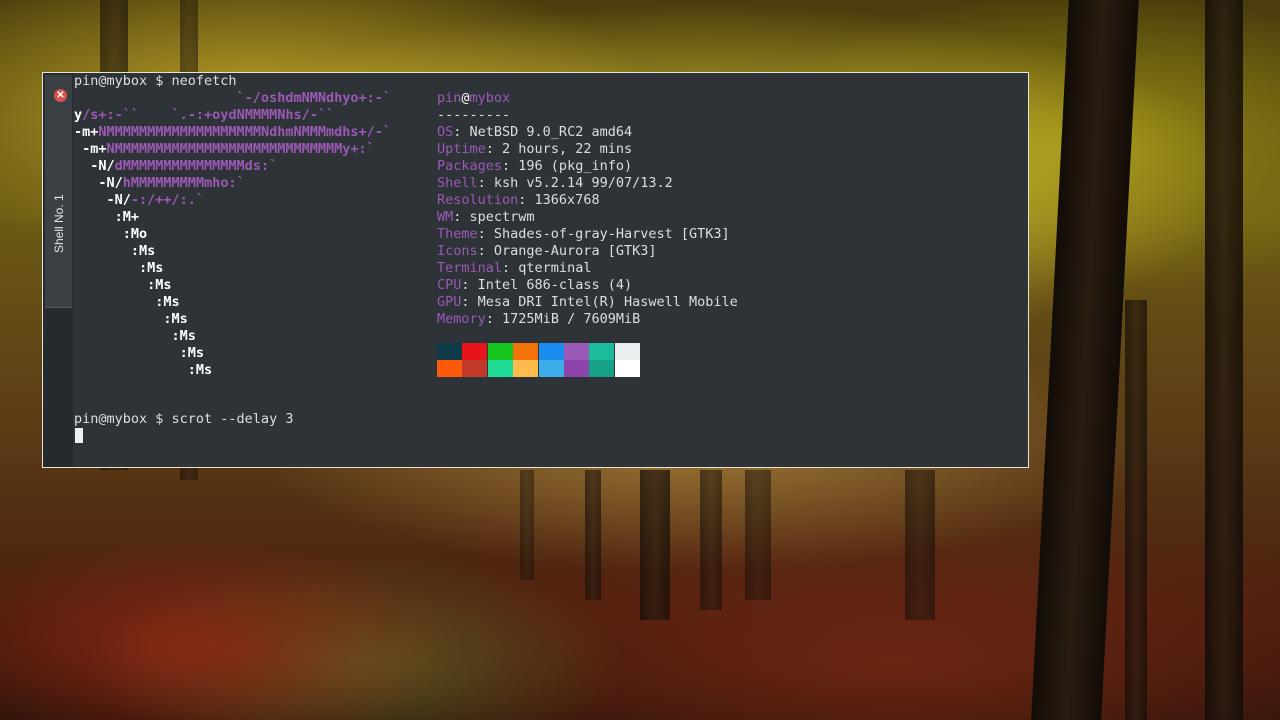 The width and height of the screenshot is (1280, 720). Describe the element at coordinates (107, 217) in the screenshot. I see `logo-line: :M+` at that location.